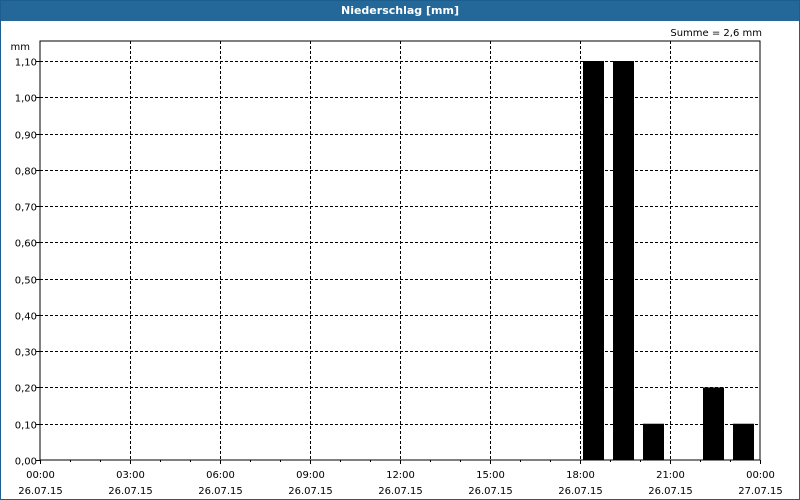  What do you see at coordinates (760, 491) in the screenshot?
I see `x-tick-label-date: 27.07.15` at bounding box center [760, 491].